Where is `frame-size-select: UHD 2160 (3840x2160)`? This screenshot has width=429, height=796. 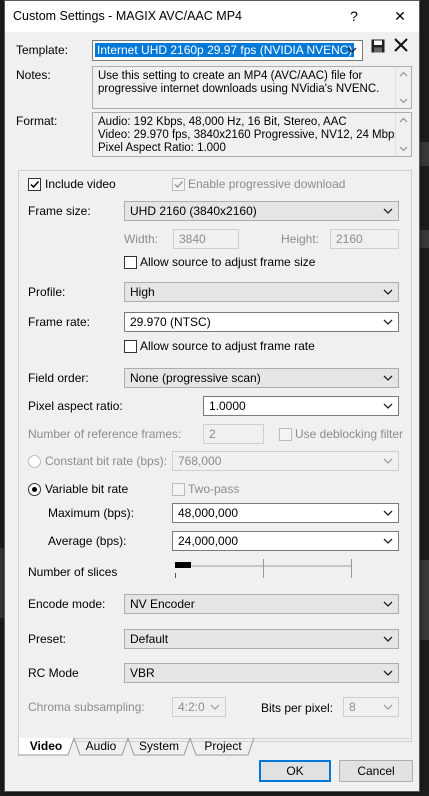
frame-size-select: UHD 2160 (3840x2160) is located at coordinates (261, 211).